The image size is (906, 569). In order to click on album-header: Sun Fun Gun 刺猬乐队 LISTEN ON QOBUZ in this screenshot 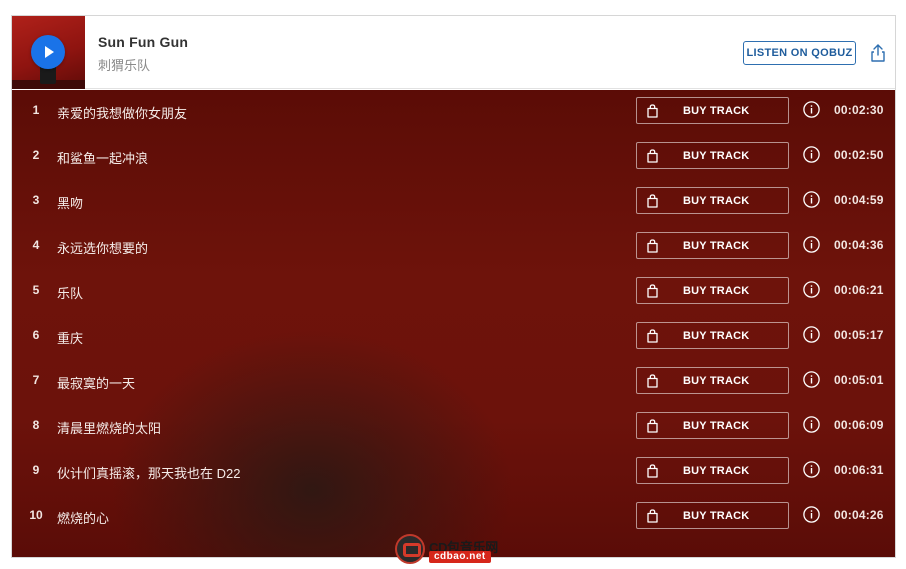, I will do `click(453, 52)`.